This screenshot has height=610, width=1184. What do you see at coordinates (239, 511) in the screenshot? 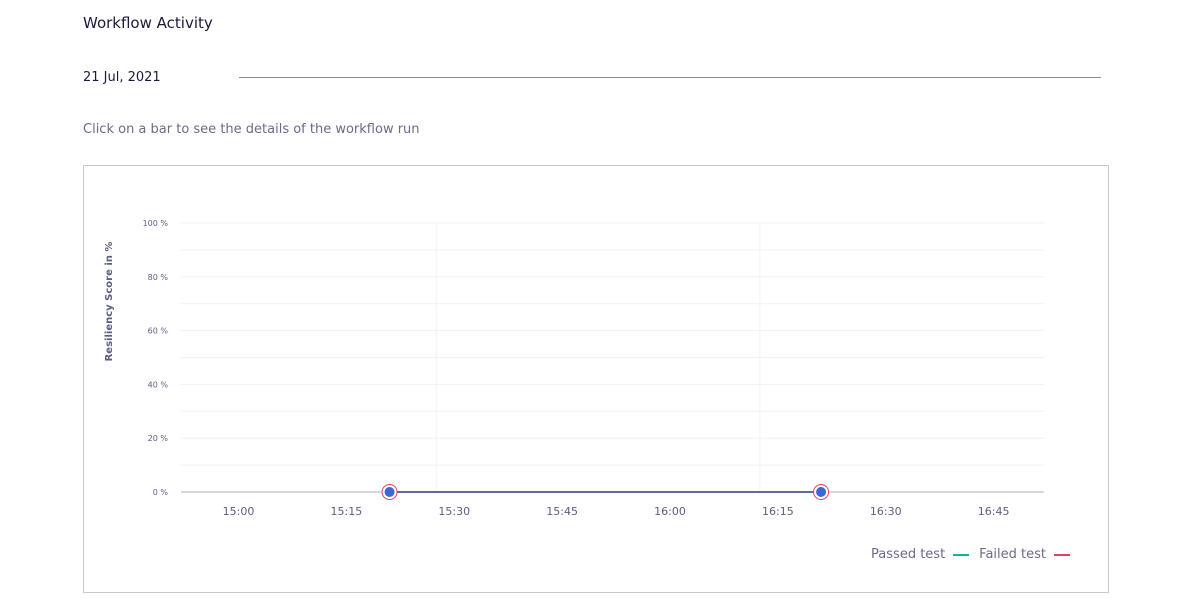
I see `x-tick-label: 15:00` at bounding box center [239, 511].